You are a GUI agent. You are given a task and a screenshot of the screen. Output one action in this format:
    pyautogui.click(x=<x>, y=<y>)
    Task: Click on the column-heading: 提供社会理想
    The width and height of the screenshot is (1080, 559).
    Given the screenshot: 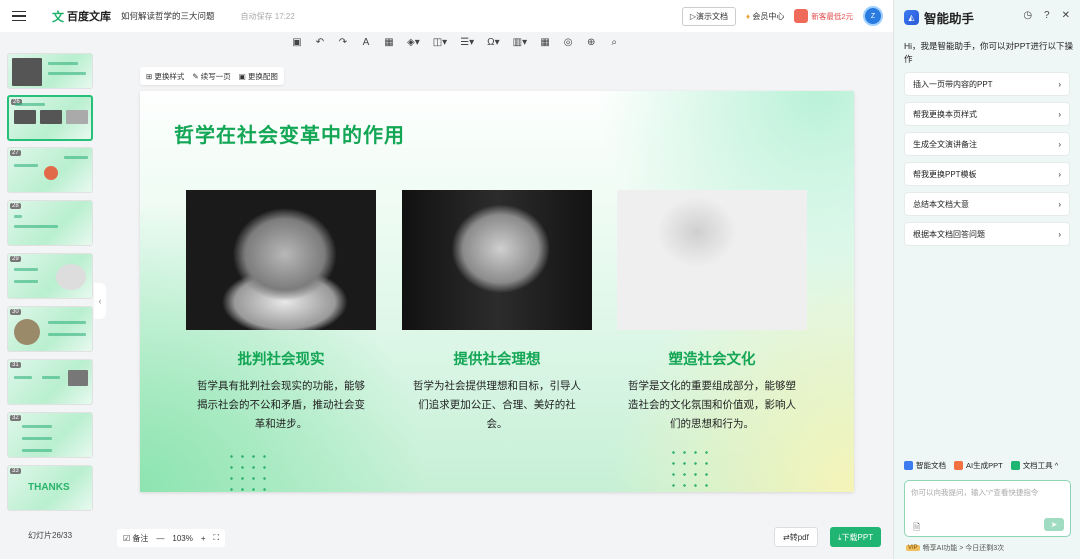 What is the action you would take?
    pyautogui.click(x=497, y=358)
    